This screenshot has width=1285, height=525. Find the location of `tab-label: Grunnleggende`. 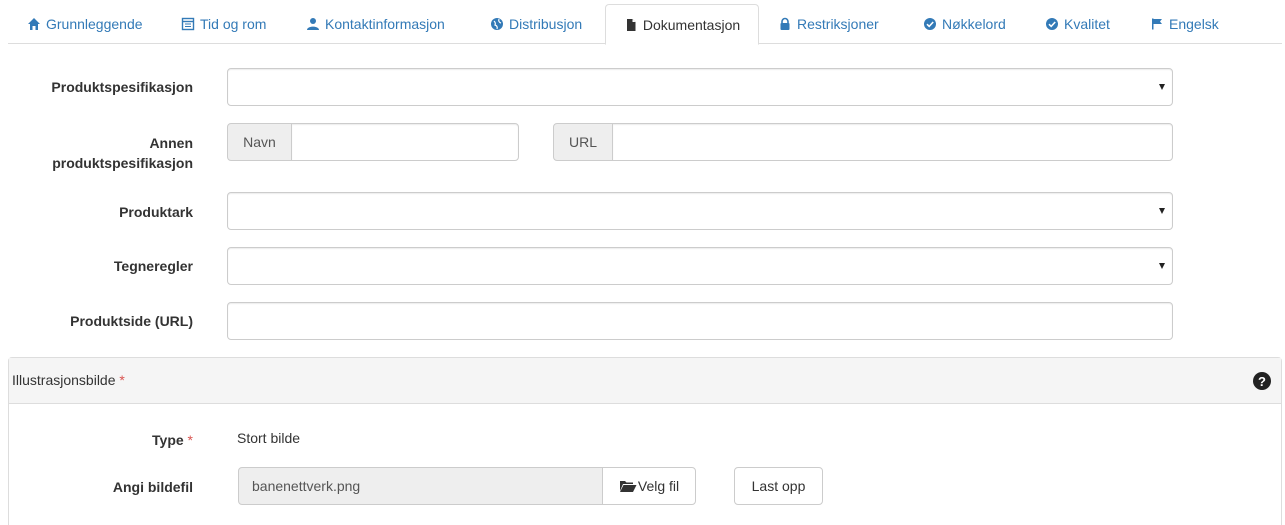

tab-label: Grunnleggende is located at coordinates (94, 24).